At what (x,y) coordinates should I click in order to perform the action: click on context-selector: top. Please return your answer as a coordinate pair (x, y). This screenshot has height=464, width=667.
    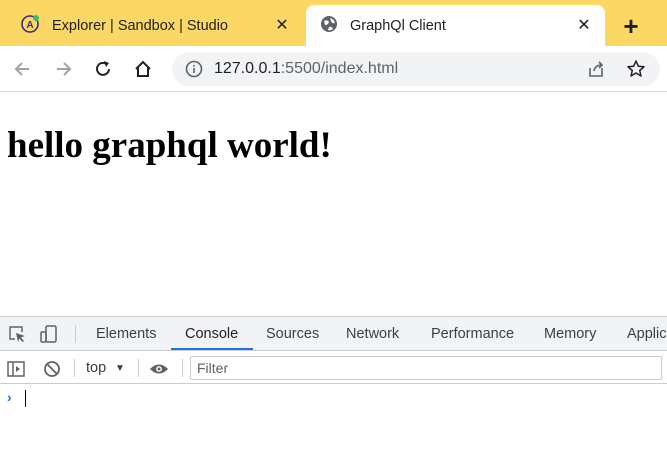
    Looking at the image, I should click on (96, 368).